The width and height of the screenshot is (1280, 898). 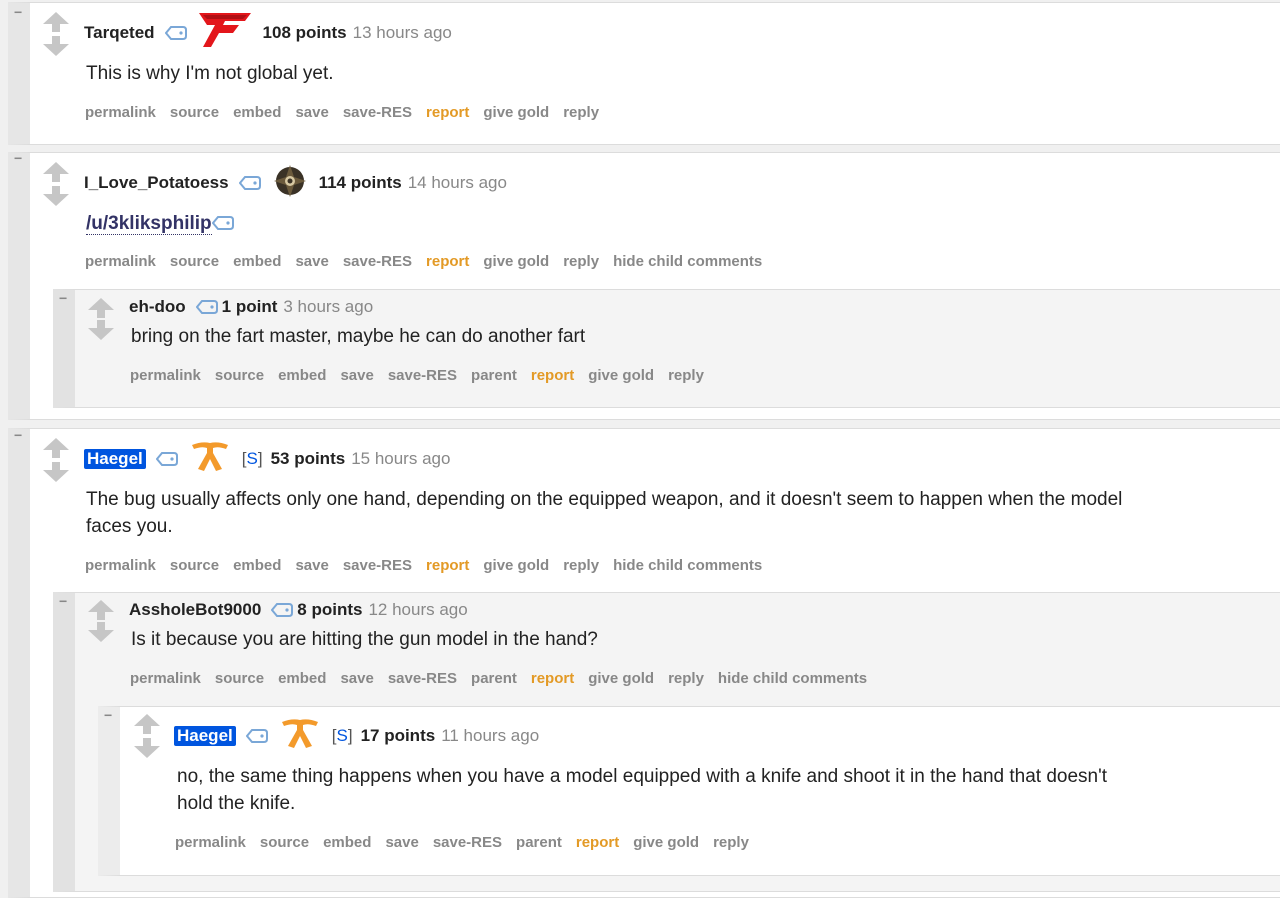 I want to click on author-link: AssholeBot9000, so click(x=195, y=610).